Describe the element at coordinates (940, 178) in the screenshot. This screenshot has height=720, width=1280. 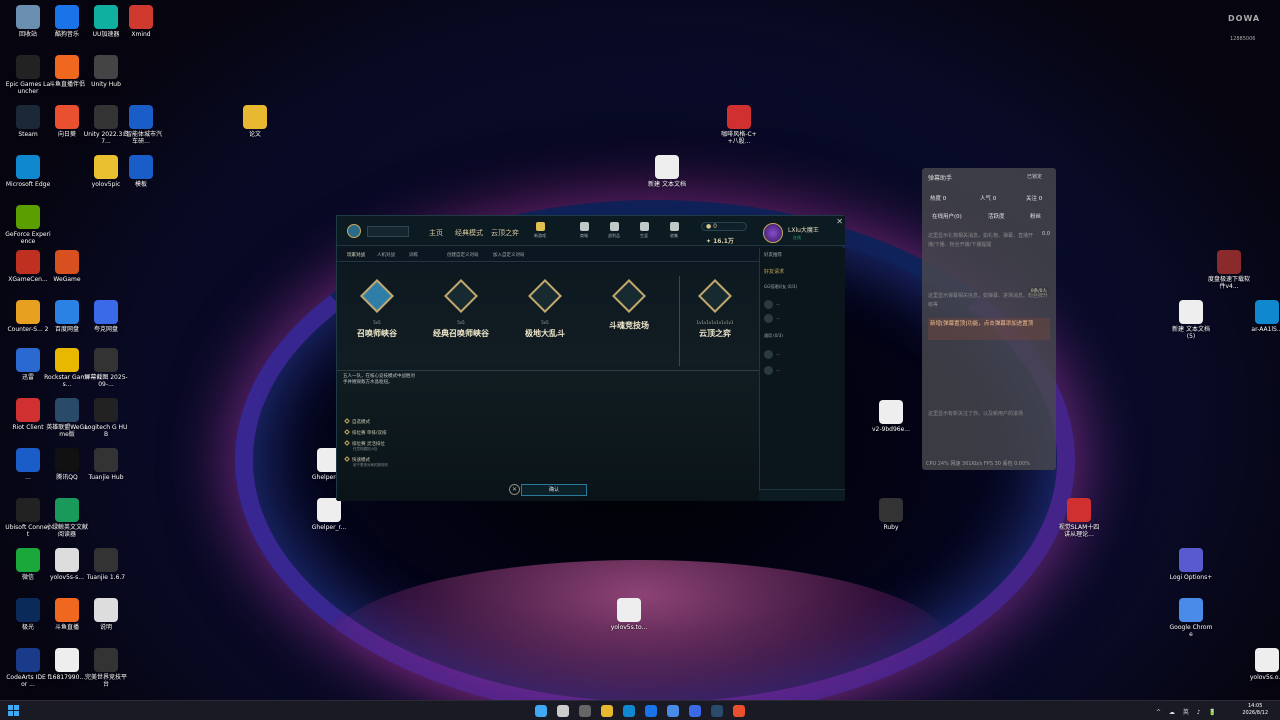
I see `helper-title: 弹幕助手` at that location.